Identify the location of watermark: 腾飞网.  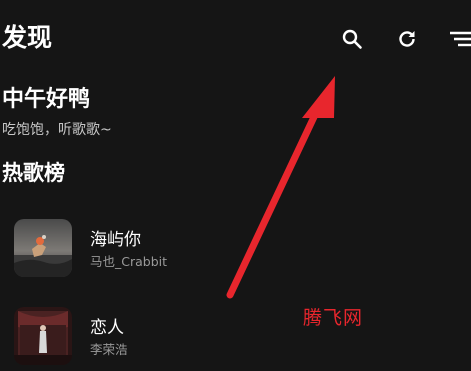
(333, 318).